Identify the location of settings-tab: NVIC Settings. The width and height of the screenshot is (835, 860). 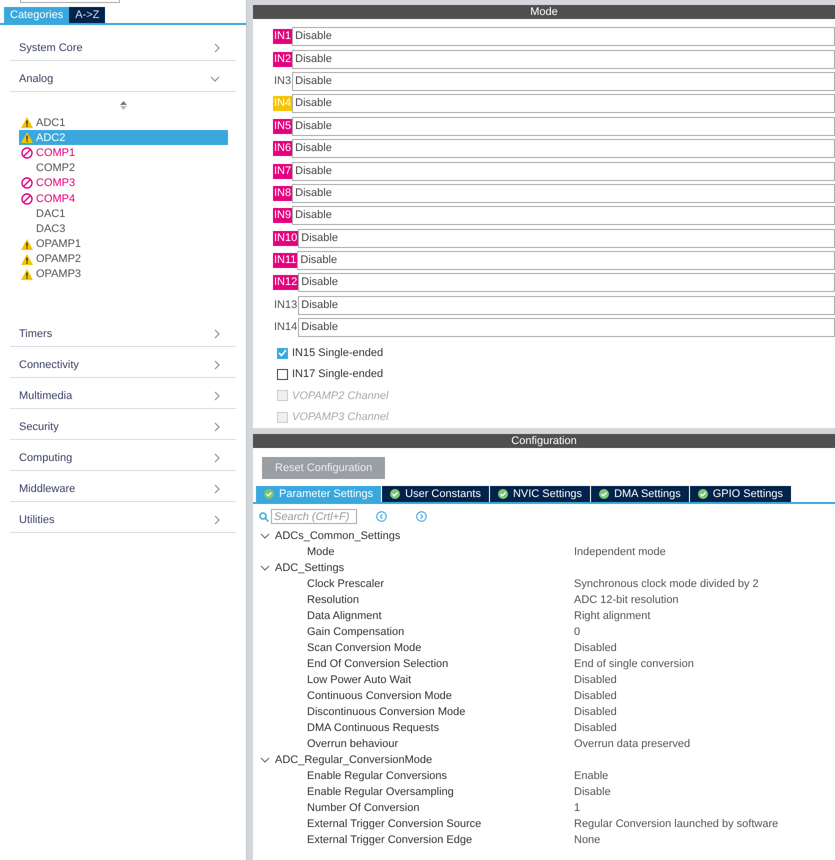
(540, 494).